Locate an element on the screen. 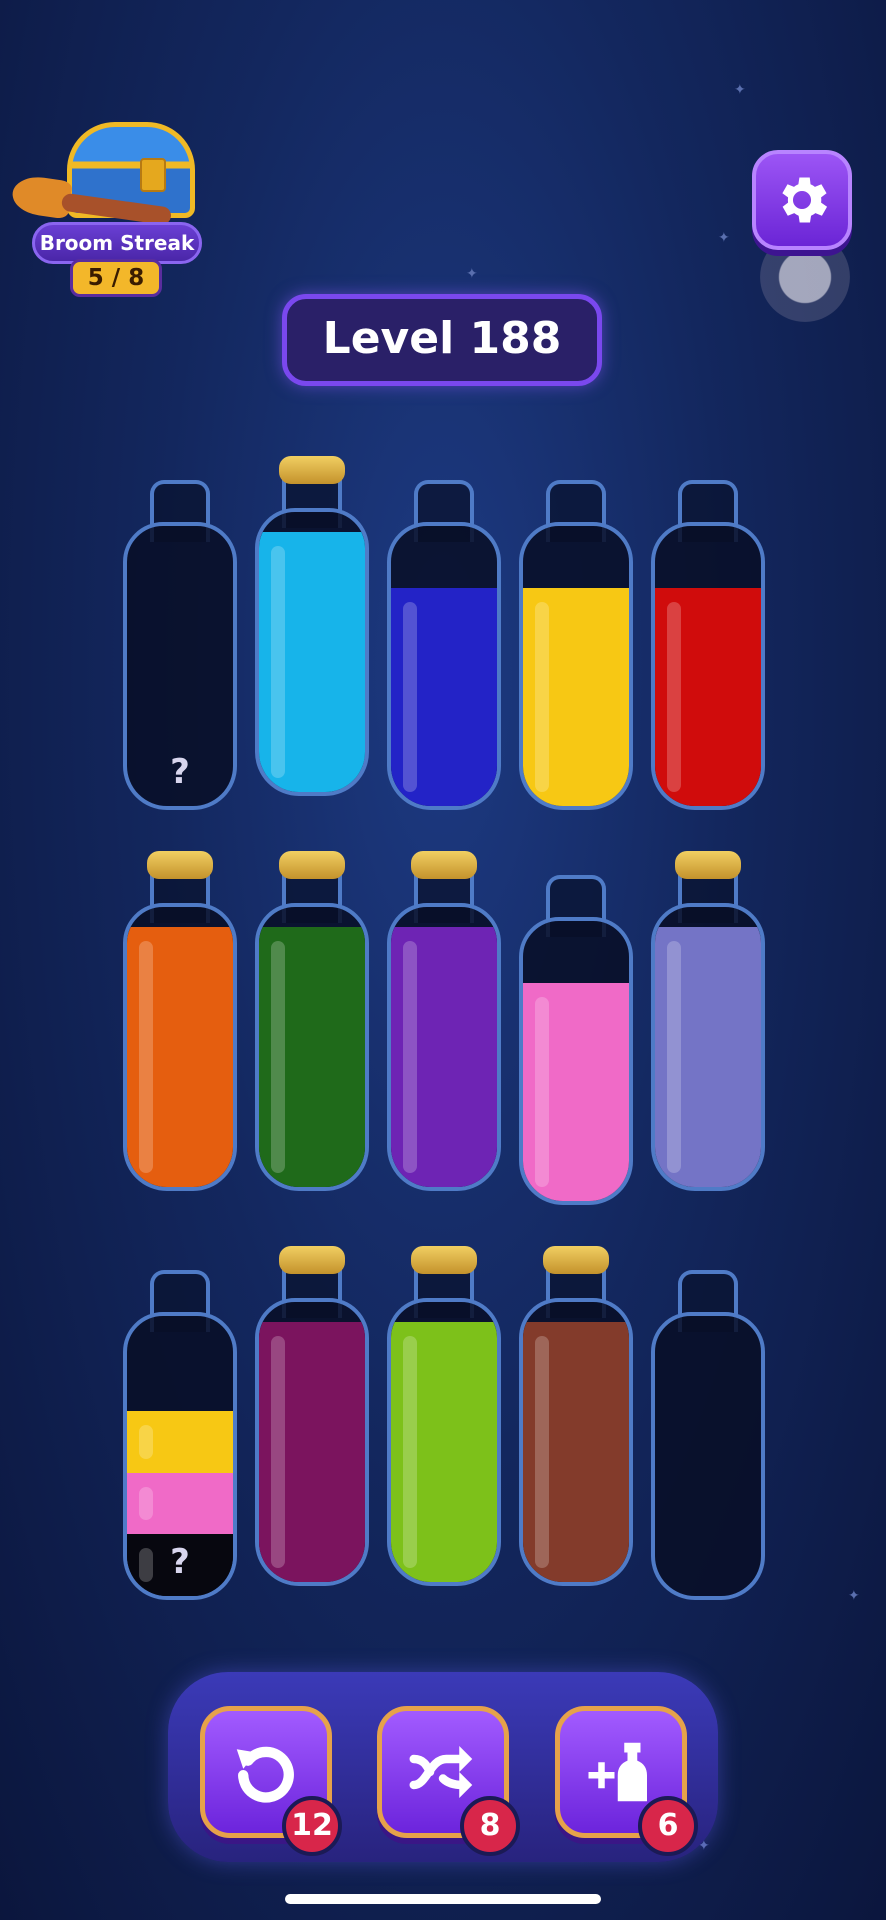  broom-streak-label: Broom Streak is located at coordinates (117, 243).